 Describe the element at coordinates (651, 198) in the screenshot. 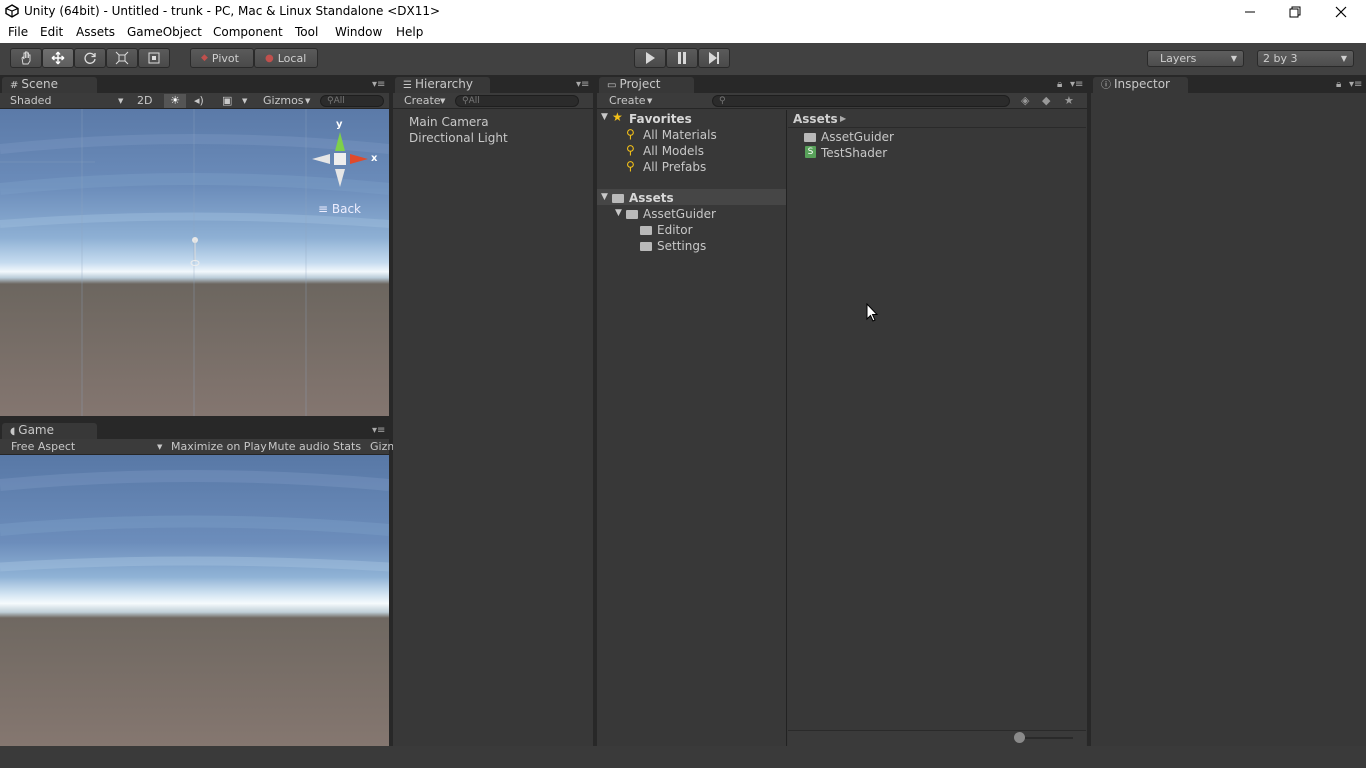

I see `assets-root: Assets` at that location.